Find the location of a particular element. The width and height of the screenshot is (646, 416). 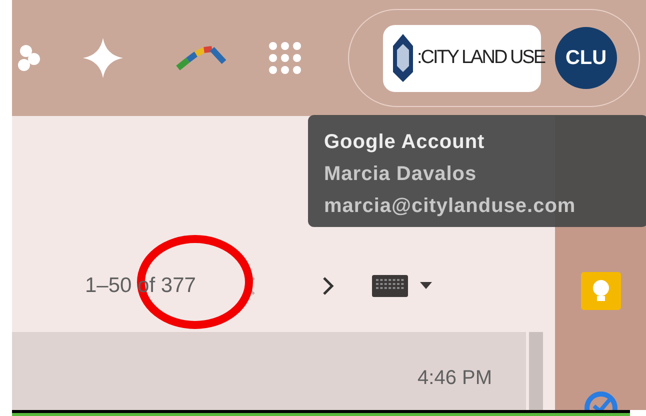

email-row: 4:46 PM is located at coordinates (269, 371).